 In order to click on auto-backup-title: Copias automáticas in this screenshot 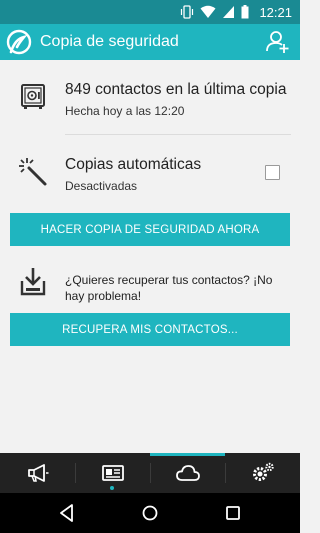, I will do `click(133, 164)`.